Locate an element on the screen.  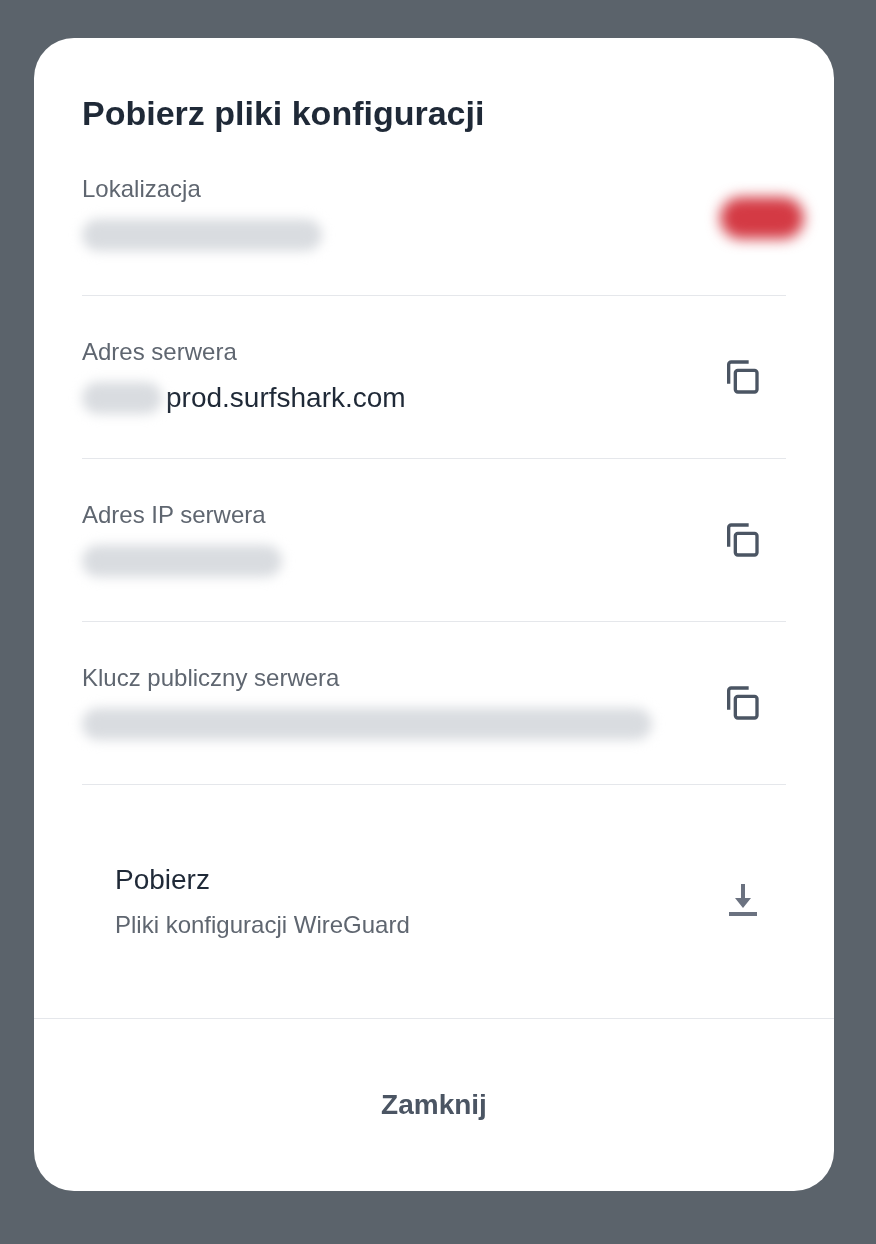
field-label: Adres serwera is located at coordinates (160, 352).